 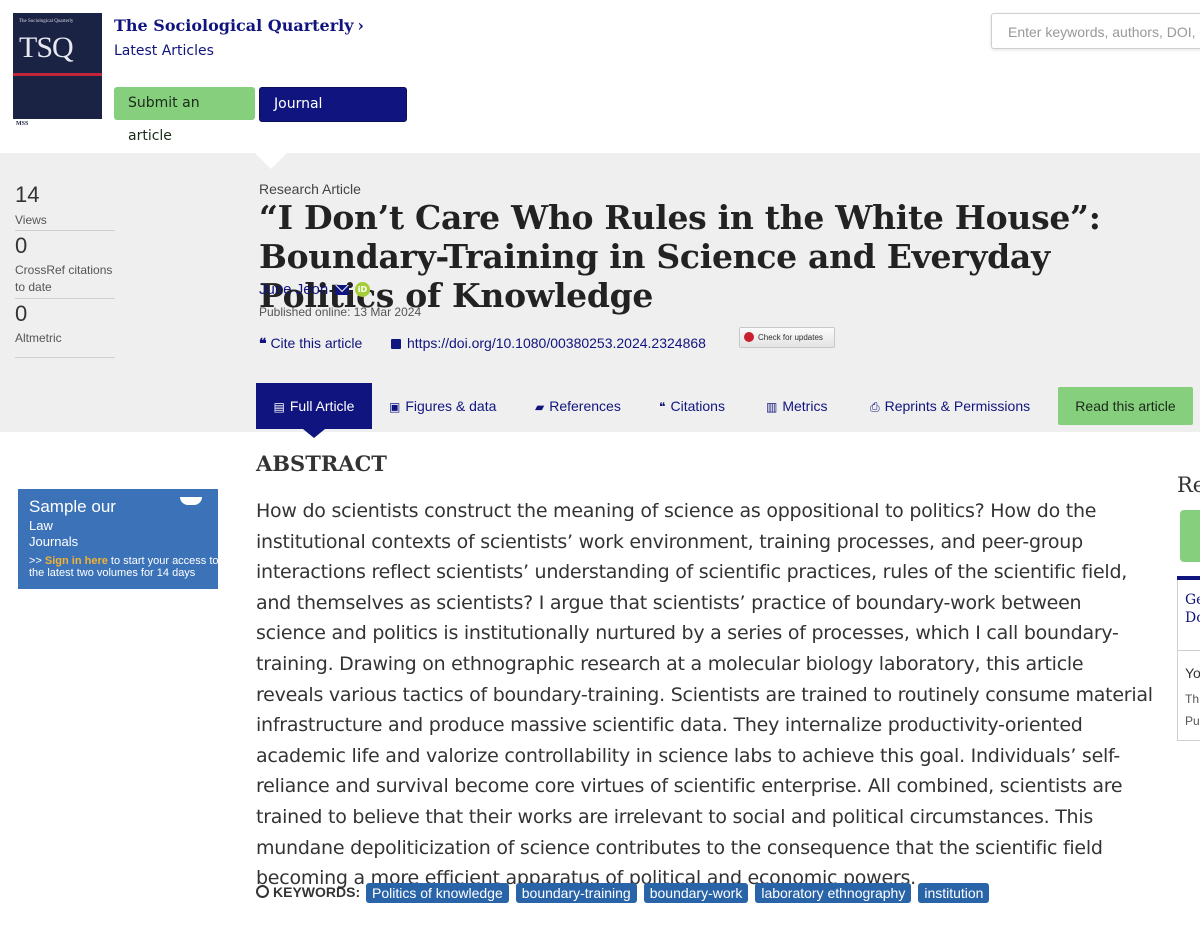 What do you see at coordinates (437, 893) in the screenshot?
I see `keyword-tag: Politics of knowledge` at bounding box center [437, 893].